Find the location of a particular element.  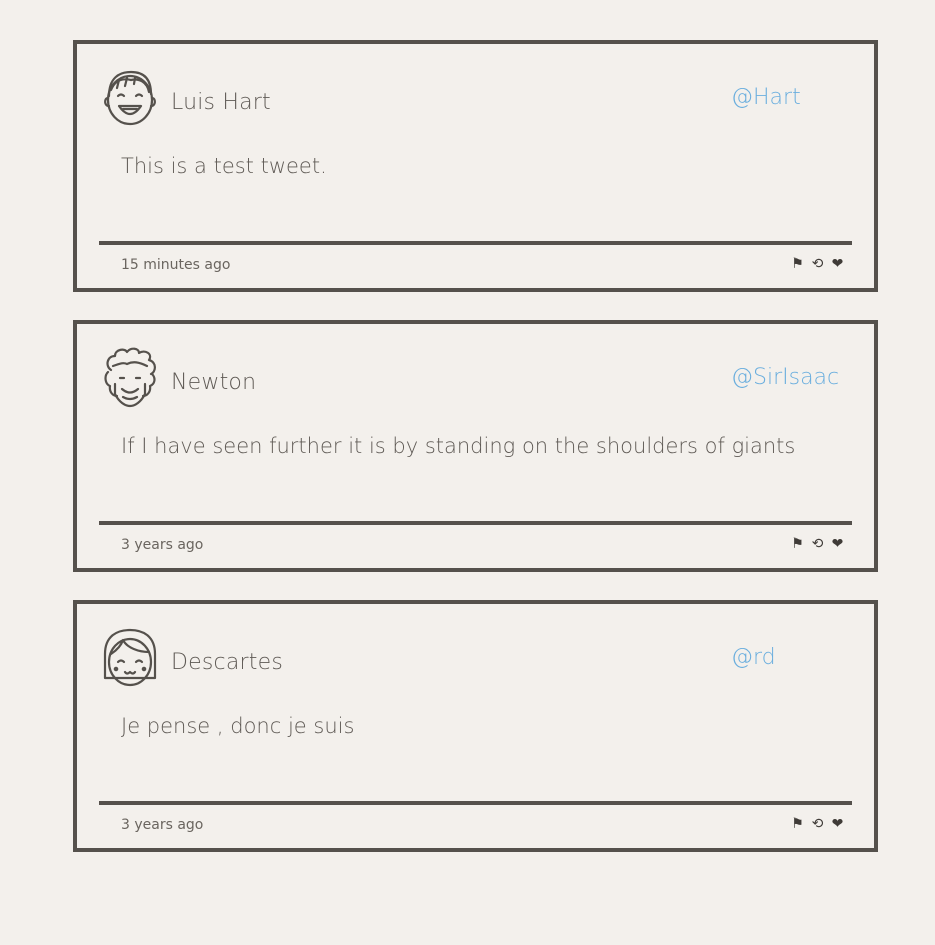

user-handle-link: @rd is located at coordinates (753, 657).